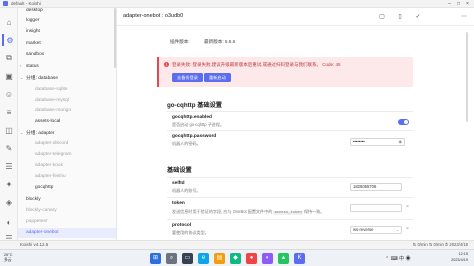  Describe the element at coordinates (192, 117) in the screenshot. I see `field-label-gocqhttp-enabled: gocqhttp.enabled` at that location.